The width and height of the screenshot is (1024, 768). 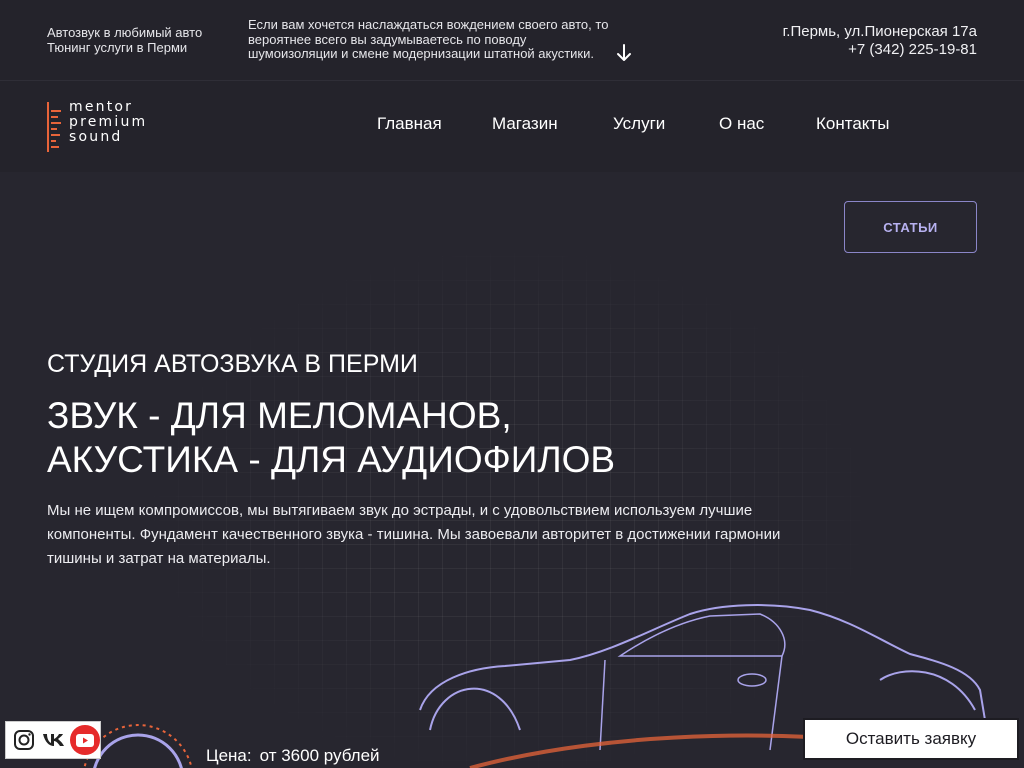 What do you see at coordinates (319, 755) in the screenshot?
I see `price-value: от 3600 рублей` at bounding box center [319, 755].